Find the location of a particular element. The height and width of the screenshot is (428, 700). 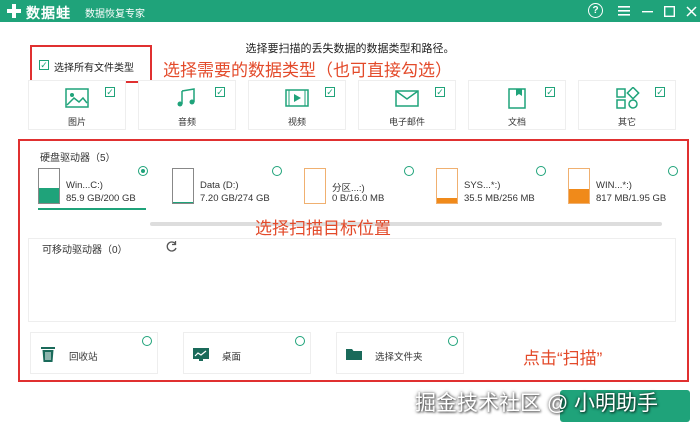

location-label: 选择文件夹 is located at coordinates (399, 357).